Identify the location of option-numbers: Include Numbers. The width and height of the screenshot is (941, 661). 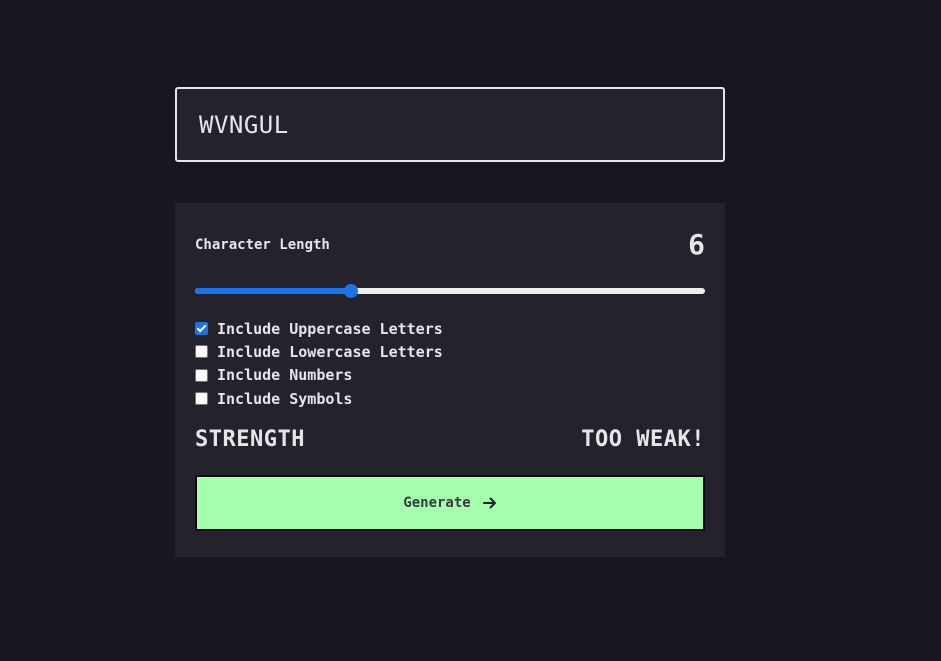
(319, 375).